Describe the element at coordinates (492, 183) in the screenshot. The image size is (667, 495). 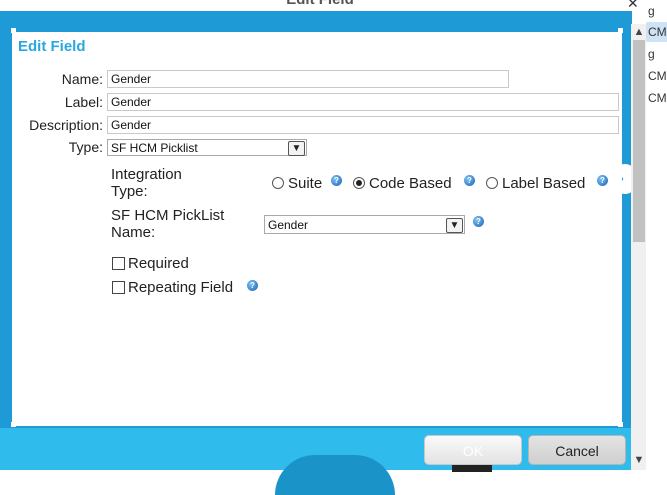
I see `radio-label-based` at that location.